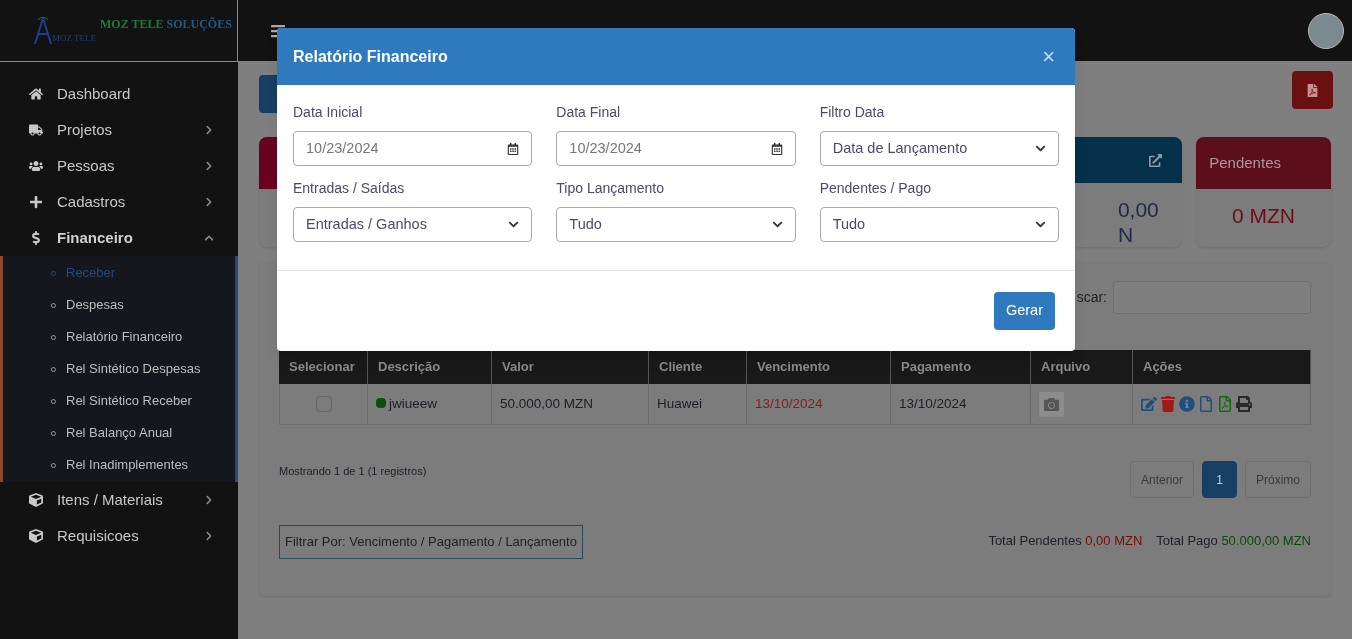 Image resolution: width=1352 pixels, height=639 pixels. Describe the element at coordinates (1149, 404) in the screenshot. I see `edit-icon` at that location.